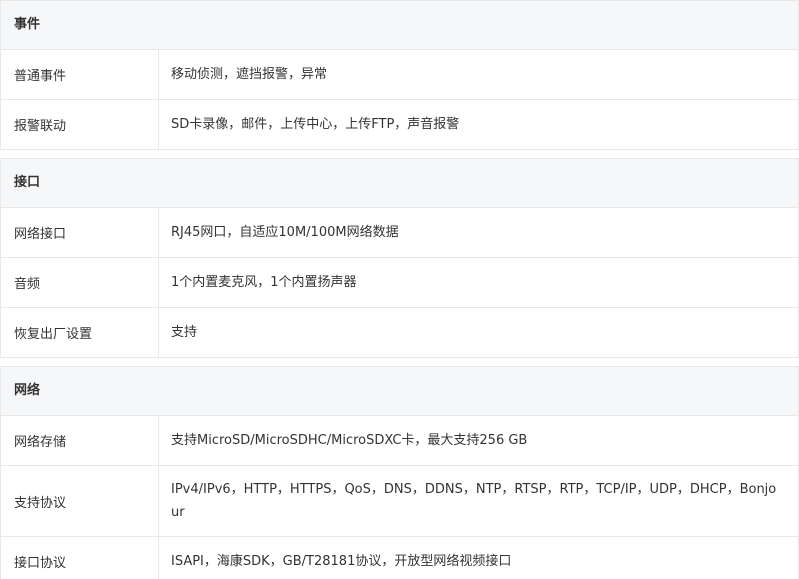  What do you see at coordinates (399, 332) in the screenshot?
I see `table-row: 恢复出厂设置 支持` at bounding box center [399, 332].